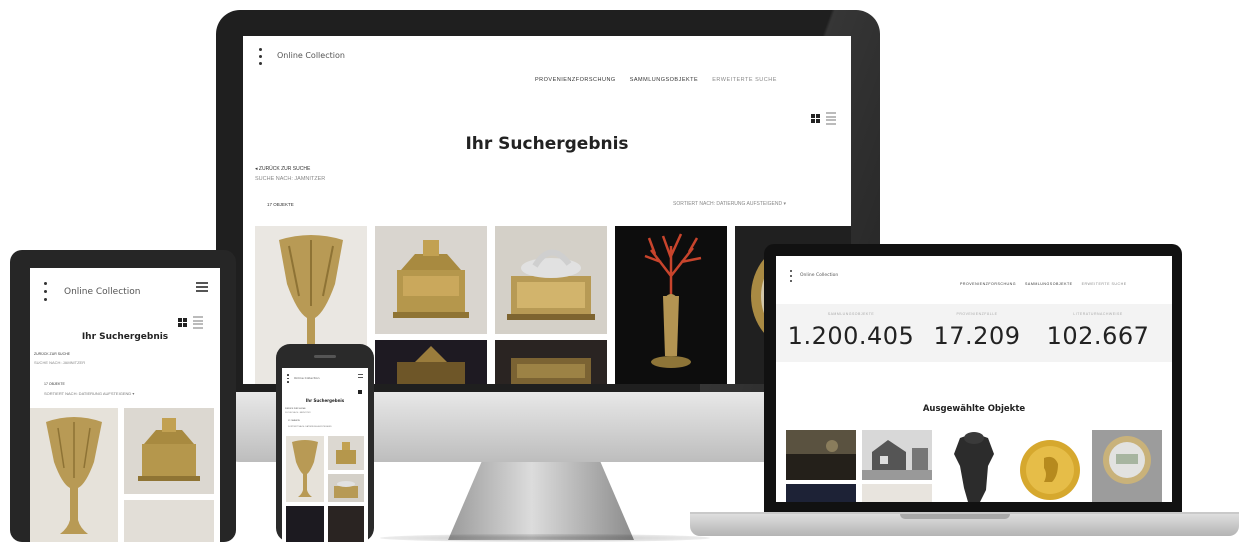  I want to click on laptop-site-logo: Online Collection, so click(819, 275).